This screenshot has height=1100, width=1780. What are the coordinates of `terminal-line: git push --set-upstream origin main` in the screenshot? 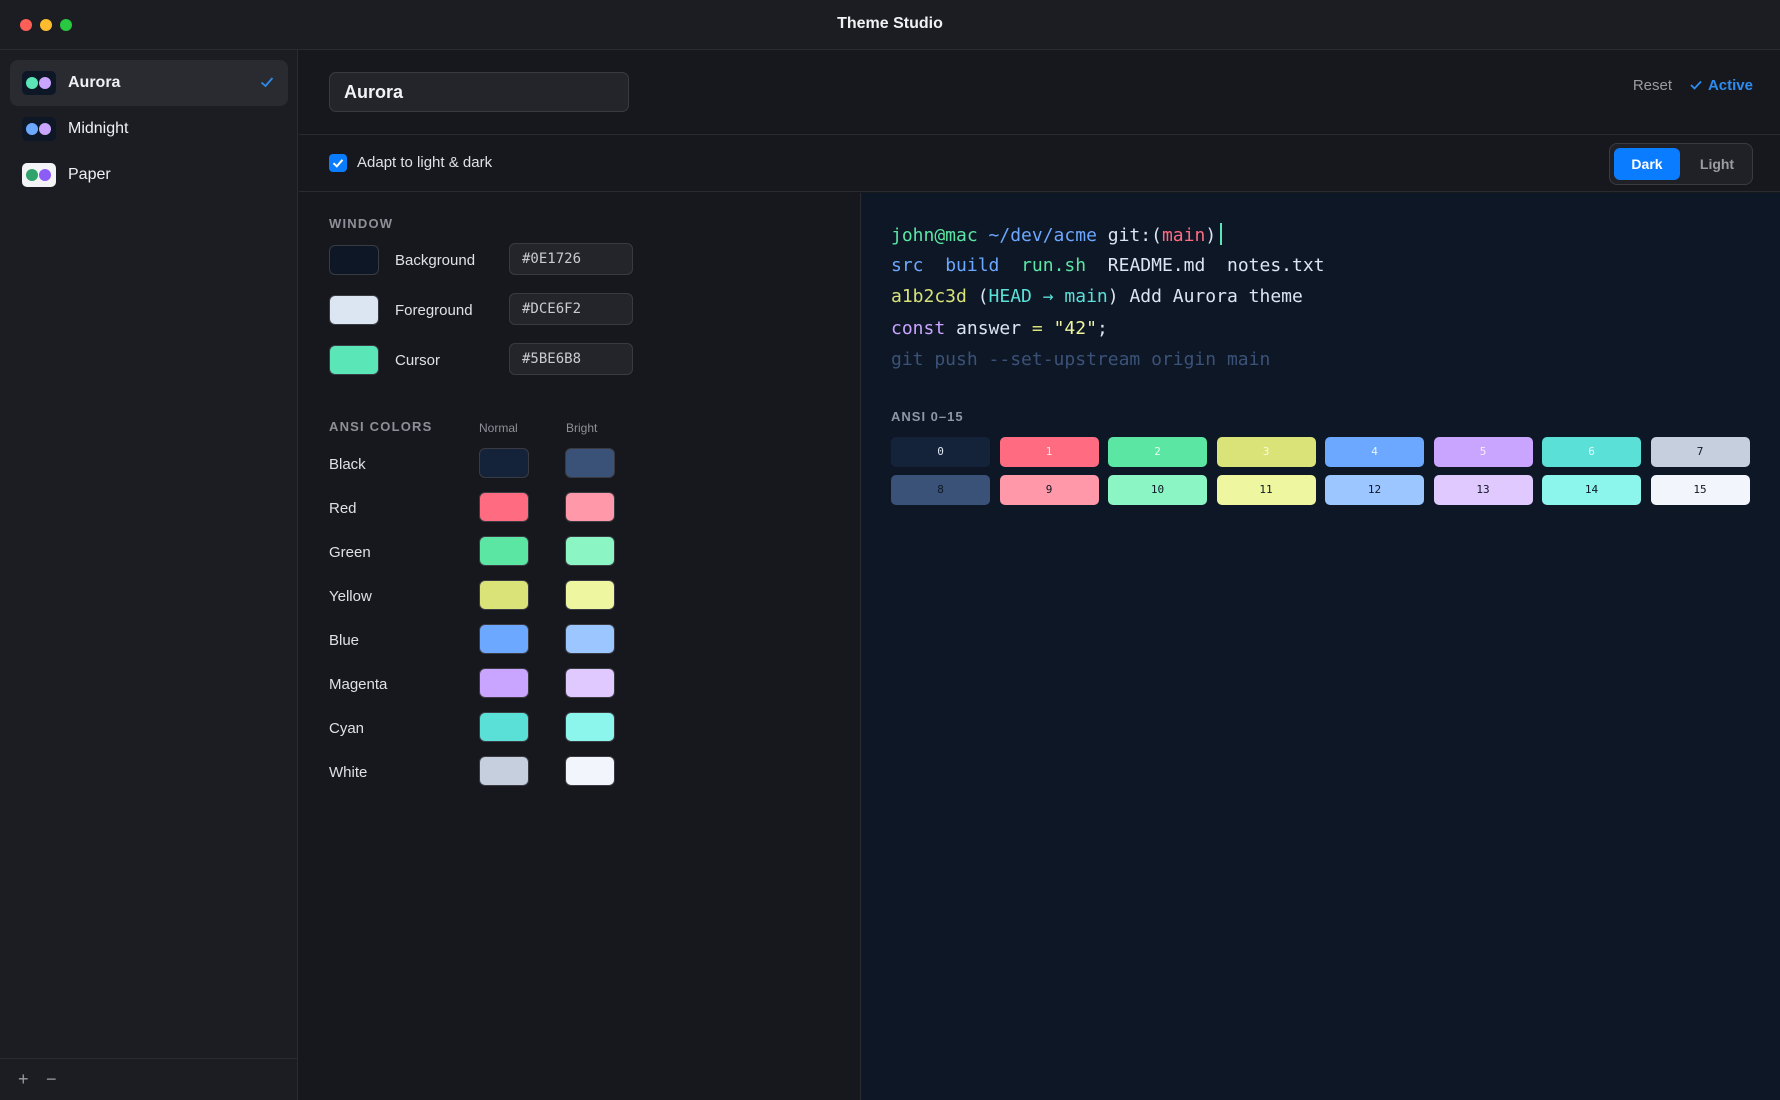 It's located at (1080, 359).